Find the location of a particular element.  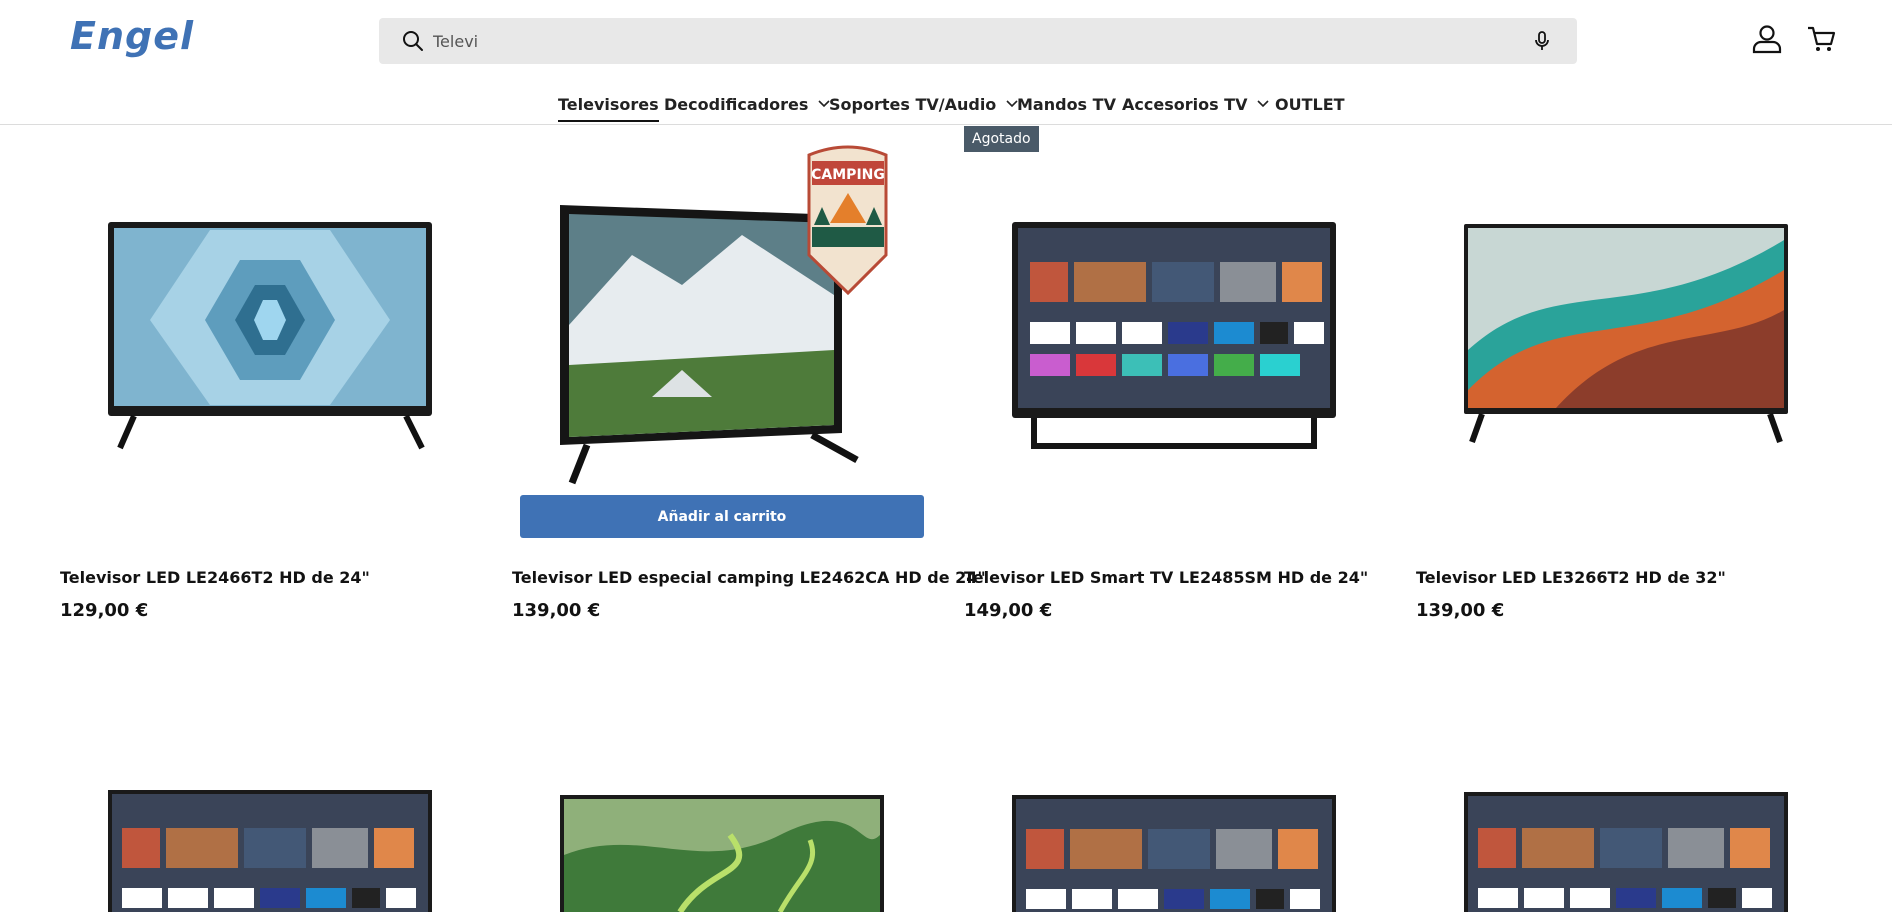

product-image: CAMPING is located at coordinates (722, 320).